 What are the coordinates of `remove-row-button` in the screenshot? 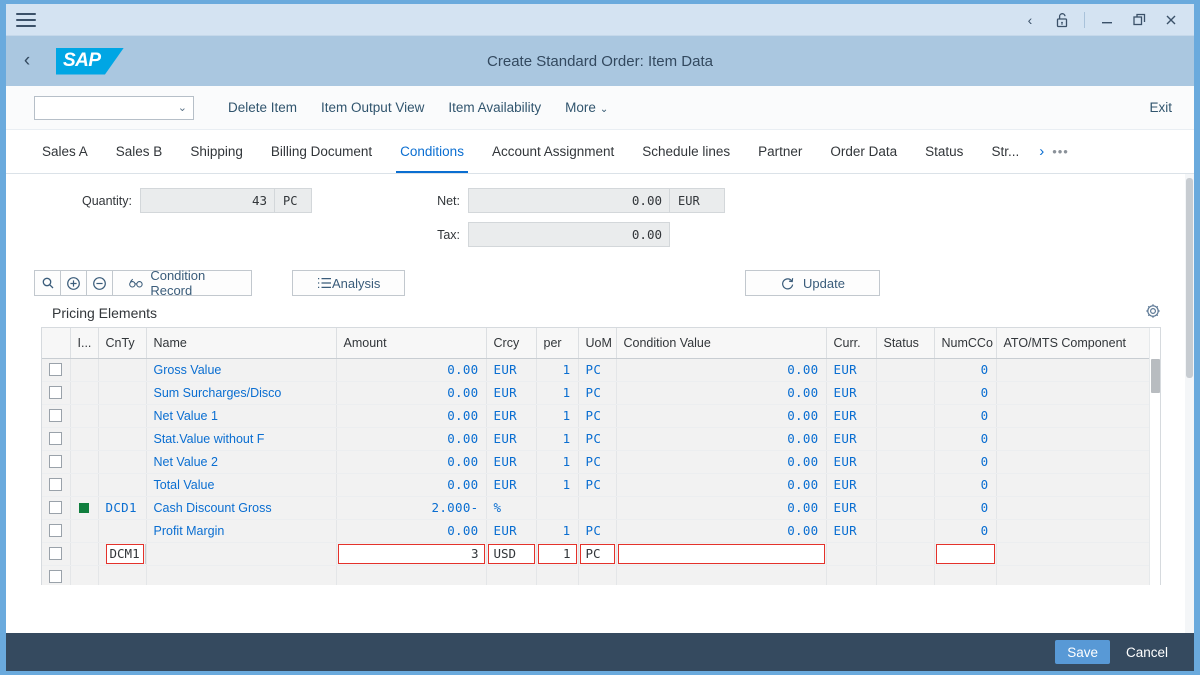 It's located at (99, 283).